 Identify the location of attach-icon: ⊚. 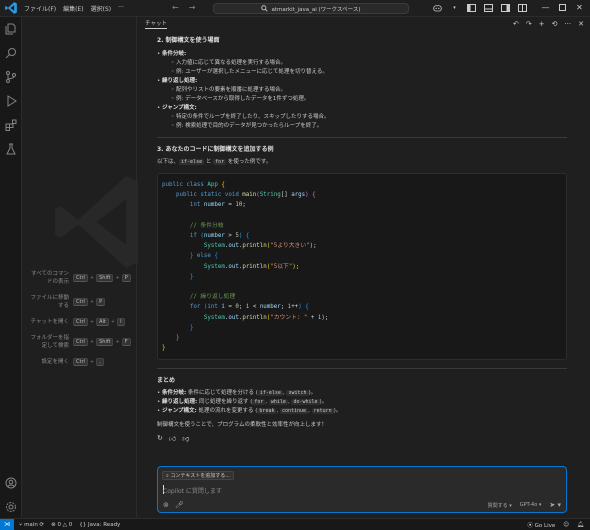
(166, 505).